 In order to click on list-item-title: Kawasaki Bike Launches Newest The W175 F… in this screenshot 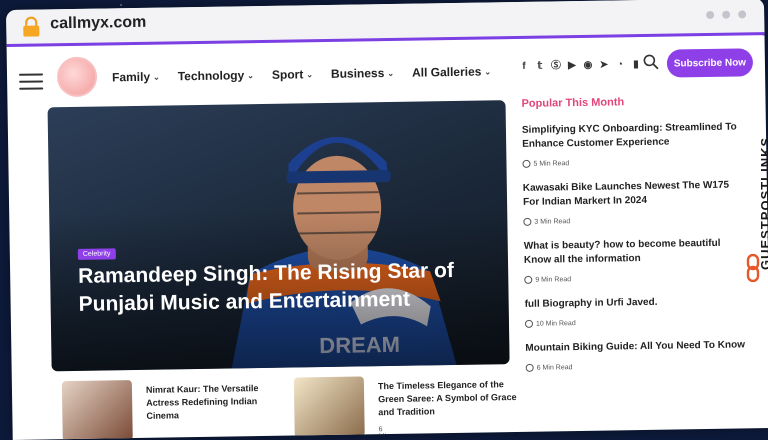, I will do `click(633, 193)`.